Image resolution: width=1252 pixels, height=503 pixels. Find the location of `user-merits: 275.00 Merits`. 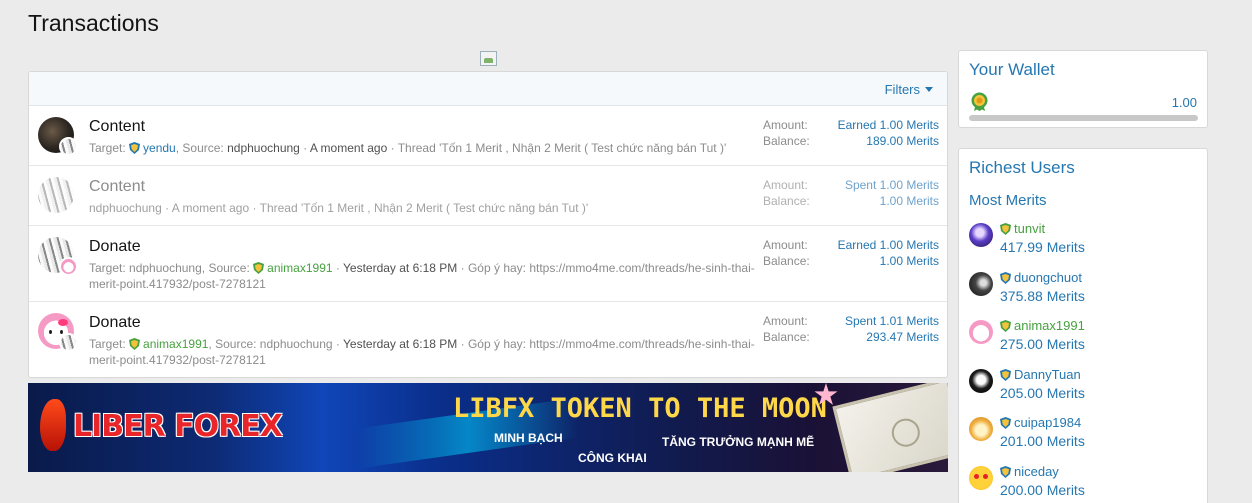

user-merits: 275.00 Merits is located at coordinates (1042, 344).